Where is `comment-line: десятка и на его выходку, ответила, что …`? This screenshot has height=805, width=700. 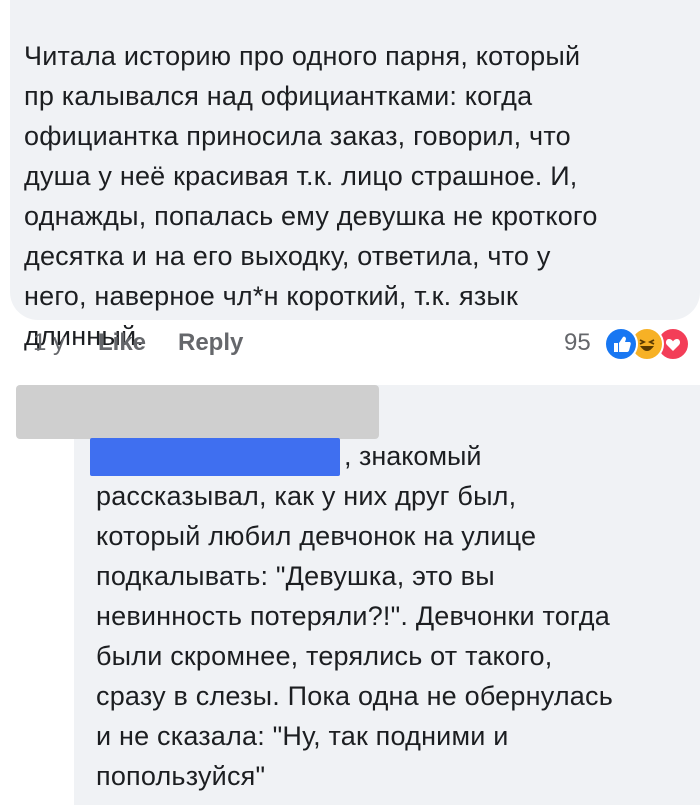
comment-line: десятка и на его выходку, ответила, что … is located at coordinates (287, 256).